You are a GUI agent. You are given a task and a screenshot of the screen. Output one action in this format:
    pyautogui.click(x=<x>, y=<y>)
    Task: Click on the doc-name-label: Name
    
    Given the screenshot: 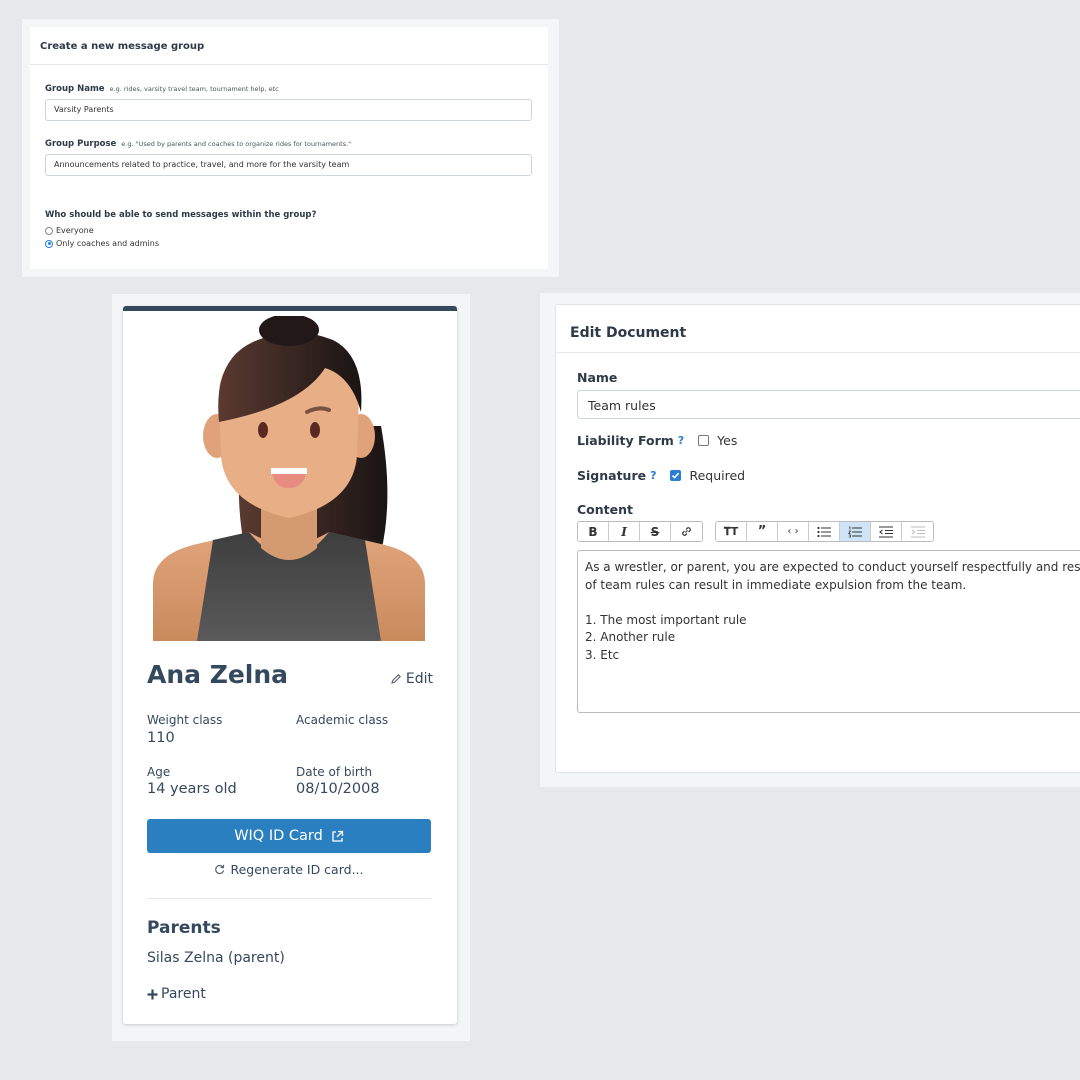 What is the action you would take?
    pyautogui.click(x=597, y=377)
    